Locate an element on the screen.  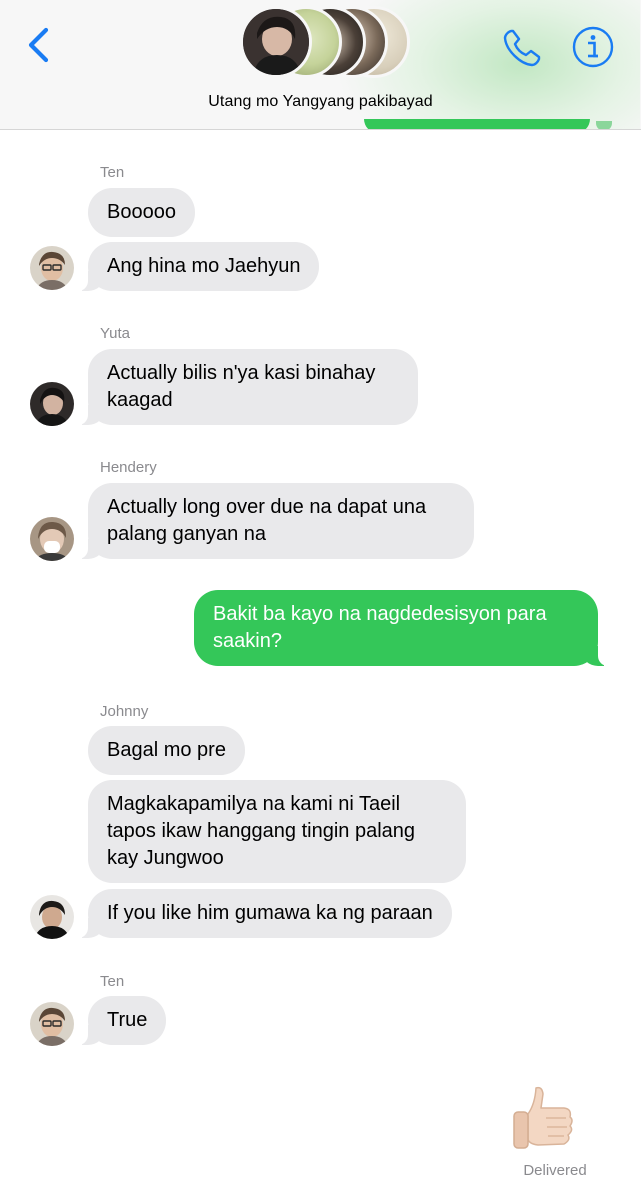
group-avatar-stack is located at coordinates (325, 43).